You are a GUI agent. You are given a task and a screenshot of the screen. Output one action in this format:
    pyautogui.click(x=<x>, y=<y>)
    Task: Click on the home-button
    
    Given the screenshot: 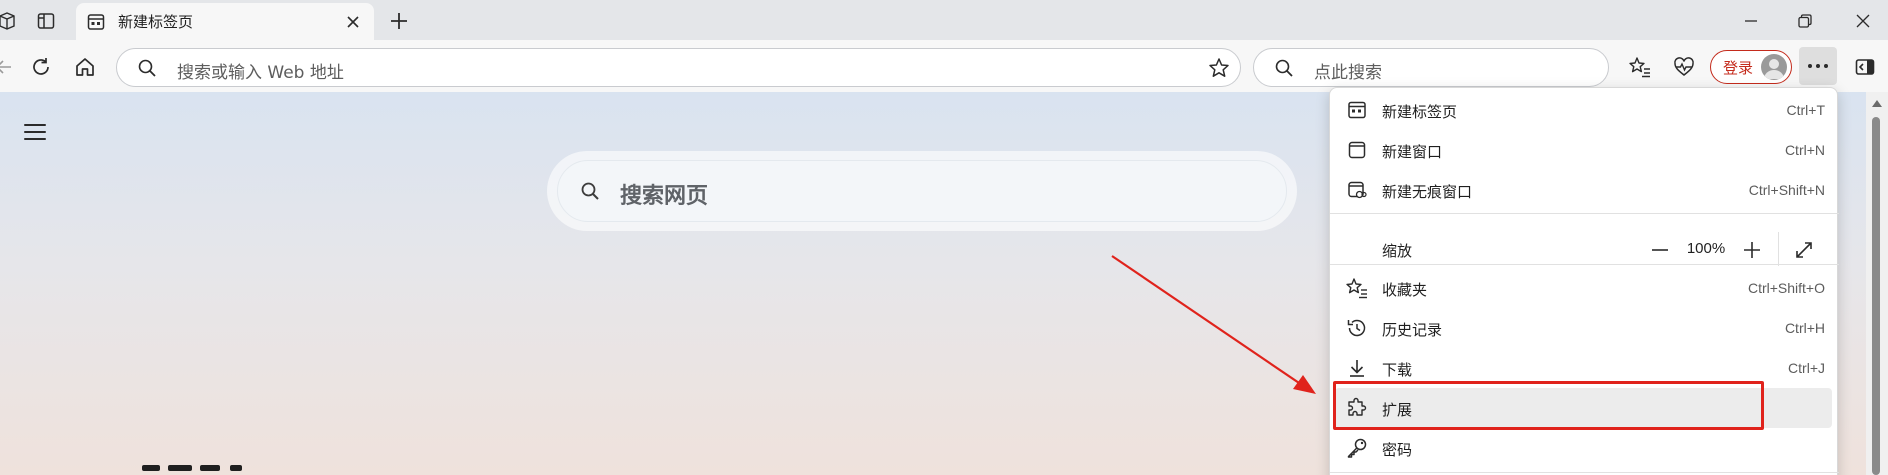 What is the action you would take?
    pyautogui.click(x=85, y=67)
    